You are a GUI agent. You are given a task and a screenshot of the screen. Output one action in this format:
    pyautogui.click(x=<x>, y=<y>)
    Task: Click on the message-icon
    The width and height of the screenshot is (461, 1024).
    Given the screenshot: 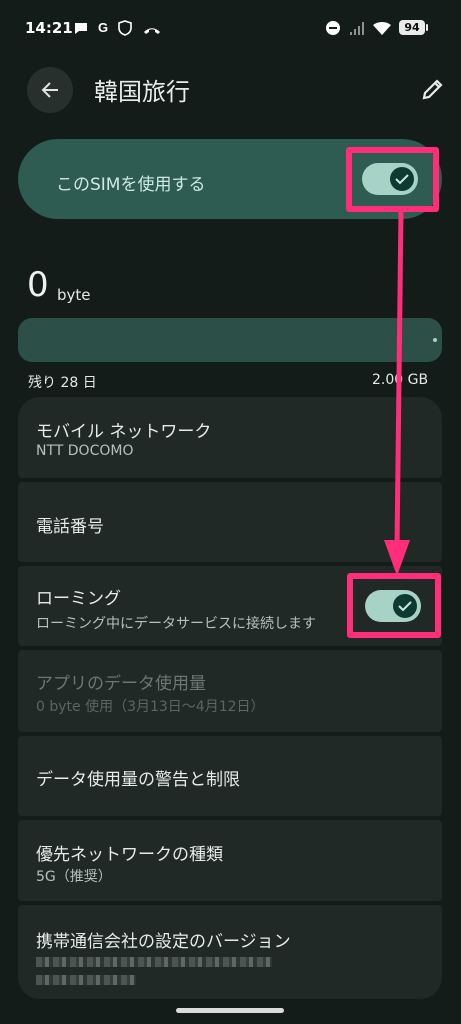 What is the action you would take?
    pyautogui.click(x=81, y=28)
    